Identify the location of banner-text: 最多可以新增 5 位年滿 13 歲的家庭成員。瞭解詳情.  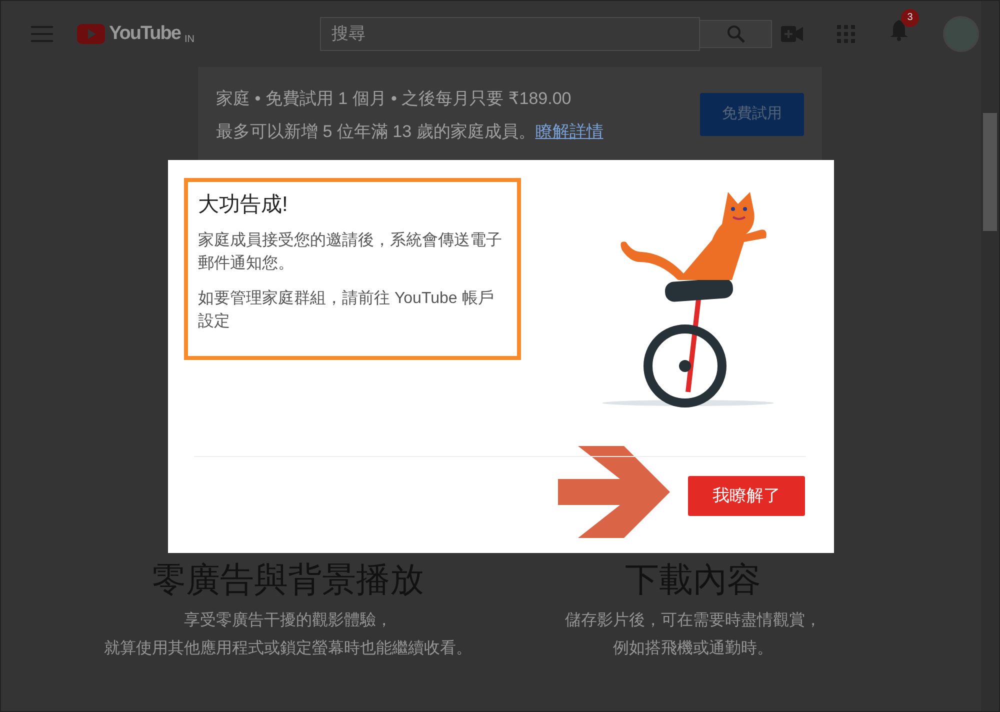
(410, 131).